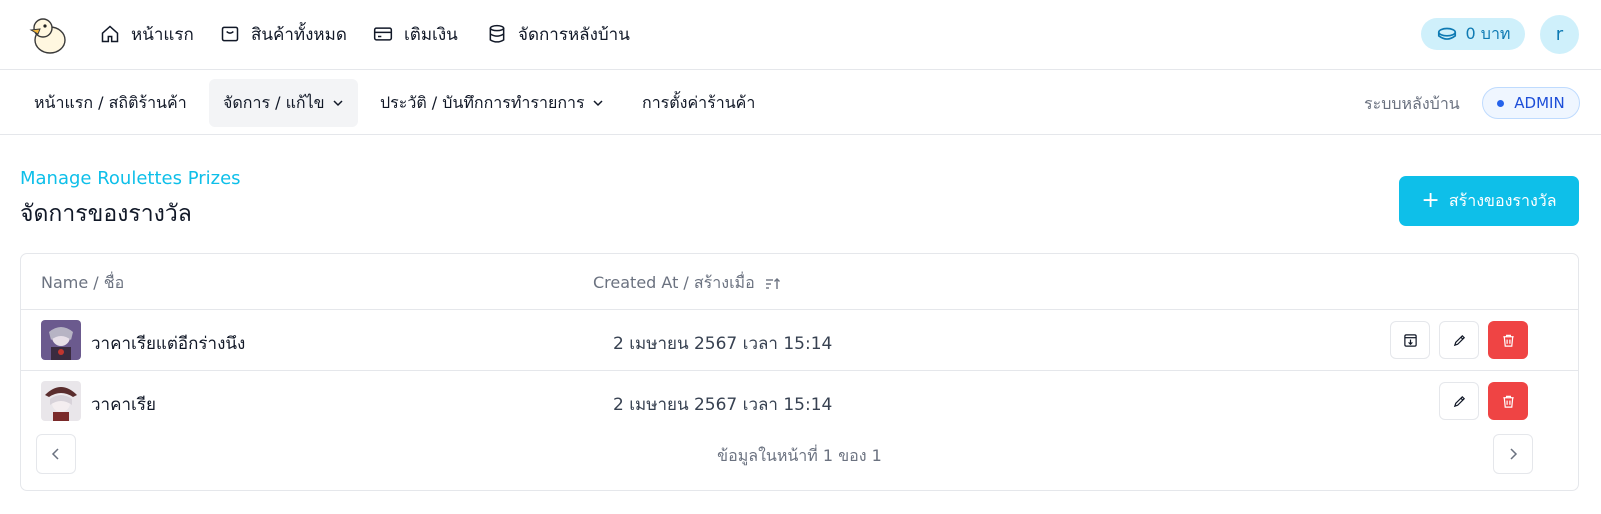  I want to click on nav-home-label: หน้าแรก, so click(162, 34).